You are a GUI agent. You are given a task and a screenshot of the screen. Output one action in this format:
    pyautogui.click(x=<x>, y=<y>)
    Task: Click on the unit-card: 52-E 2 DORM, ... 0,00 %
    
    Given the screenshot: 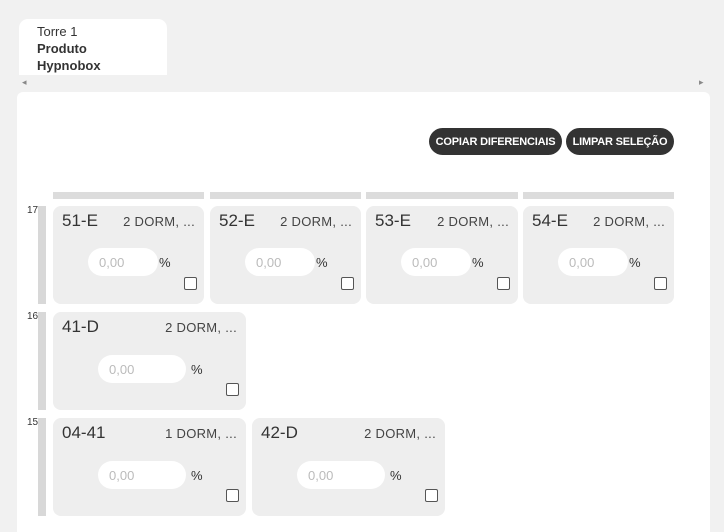 What is the action you would take?
    pyautogui.click(x=285, y=255)
    